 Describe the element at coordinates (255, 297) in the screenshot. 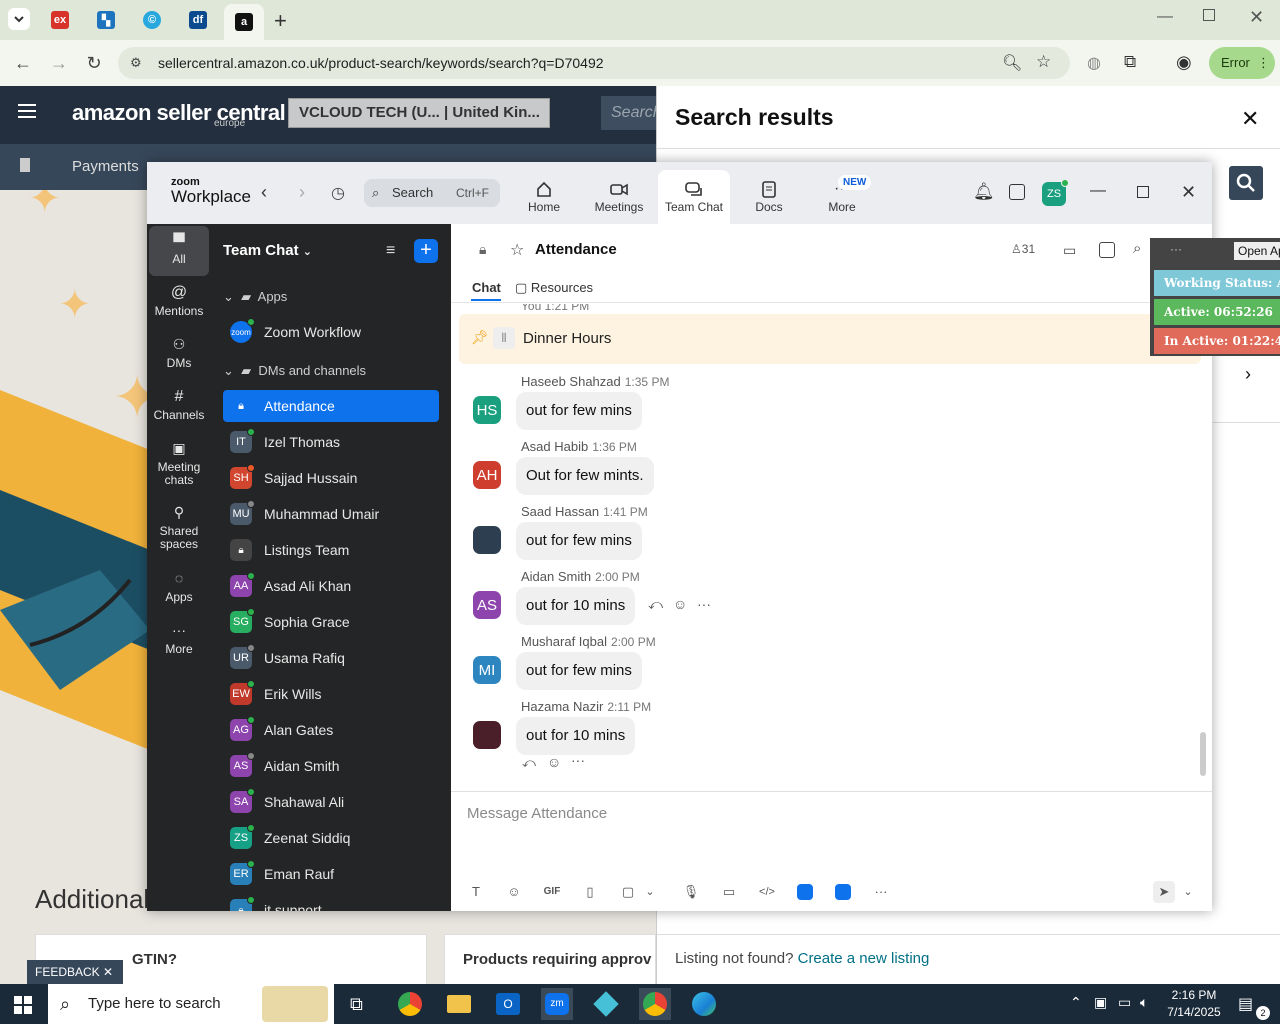

I see `apps-section-header: ⌄ ▰ Apps` at that location.